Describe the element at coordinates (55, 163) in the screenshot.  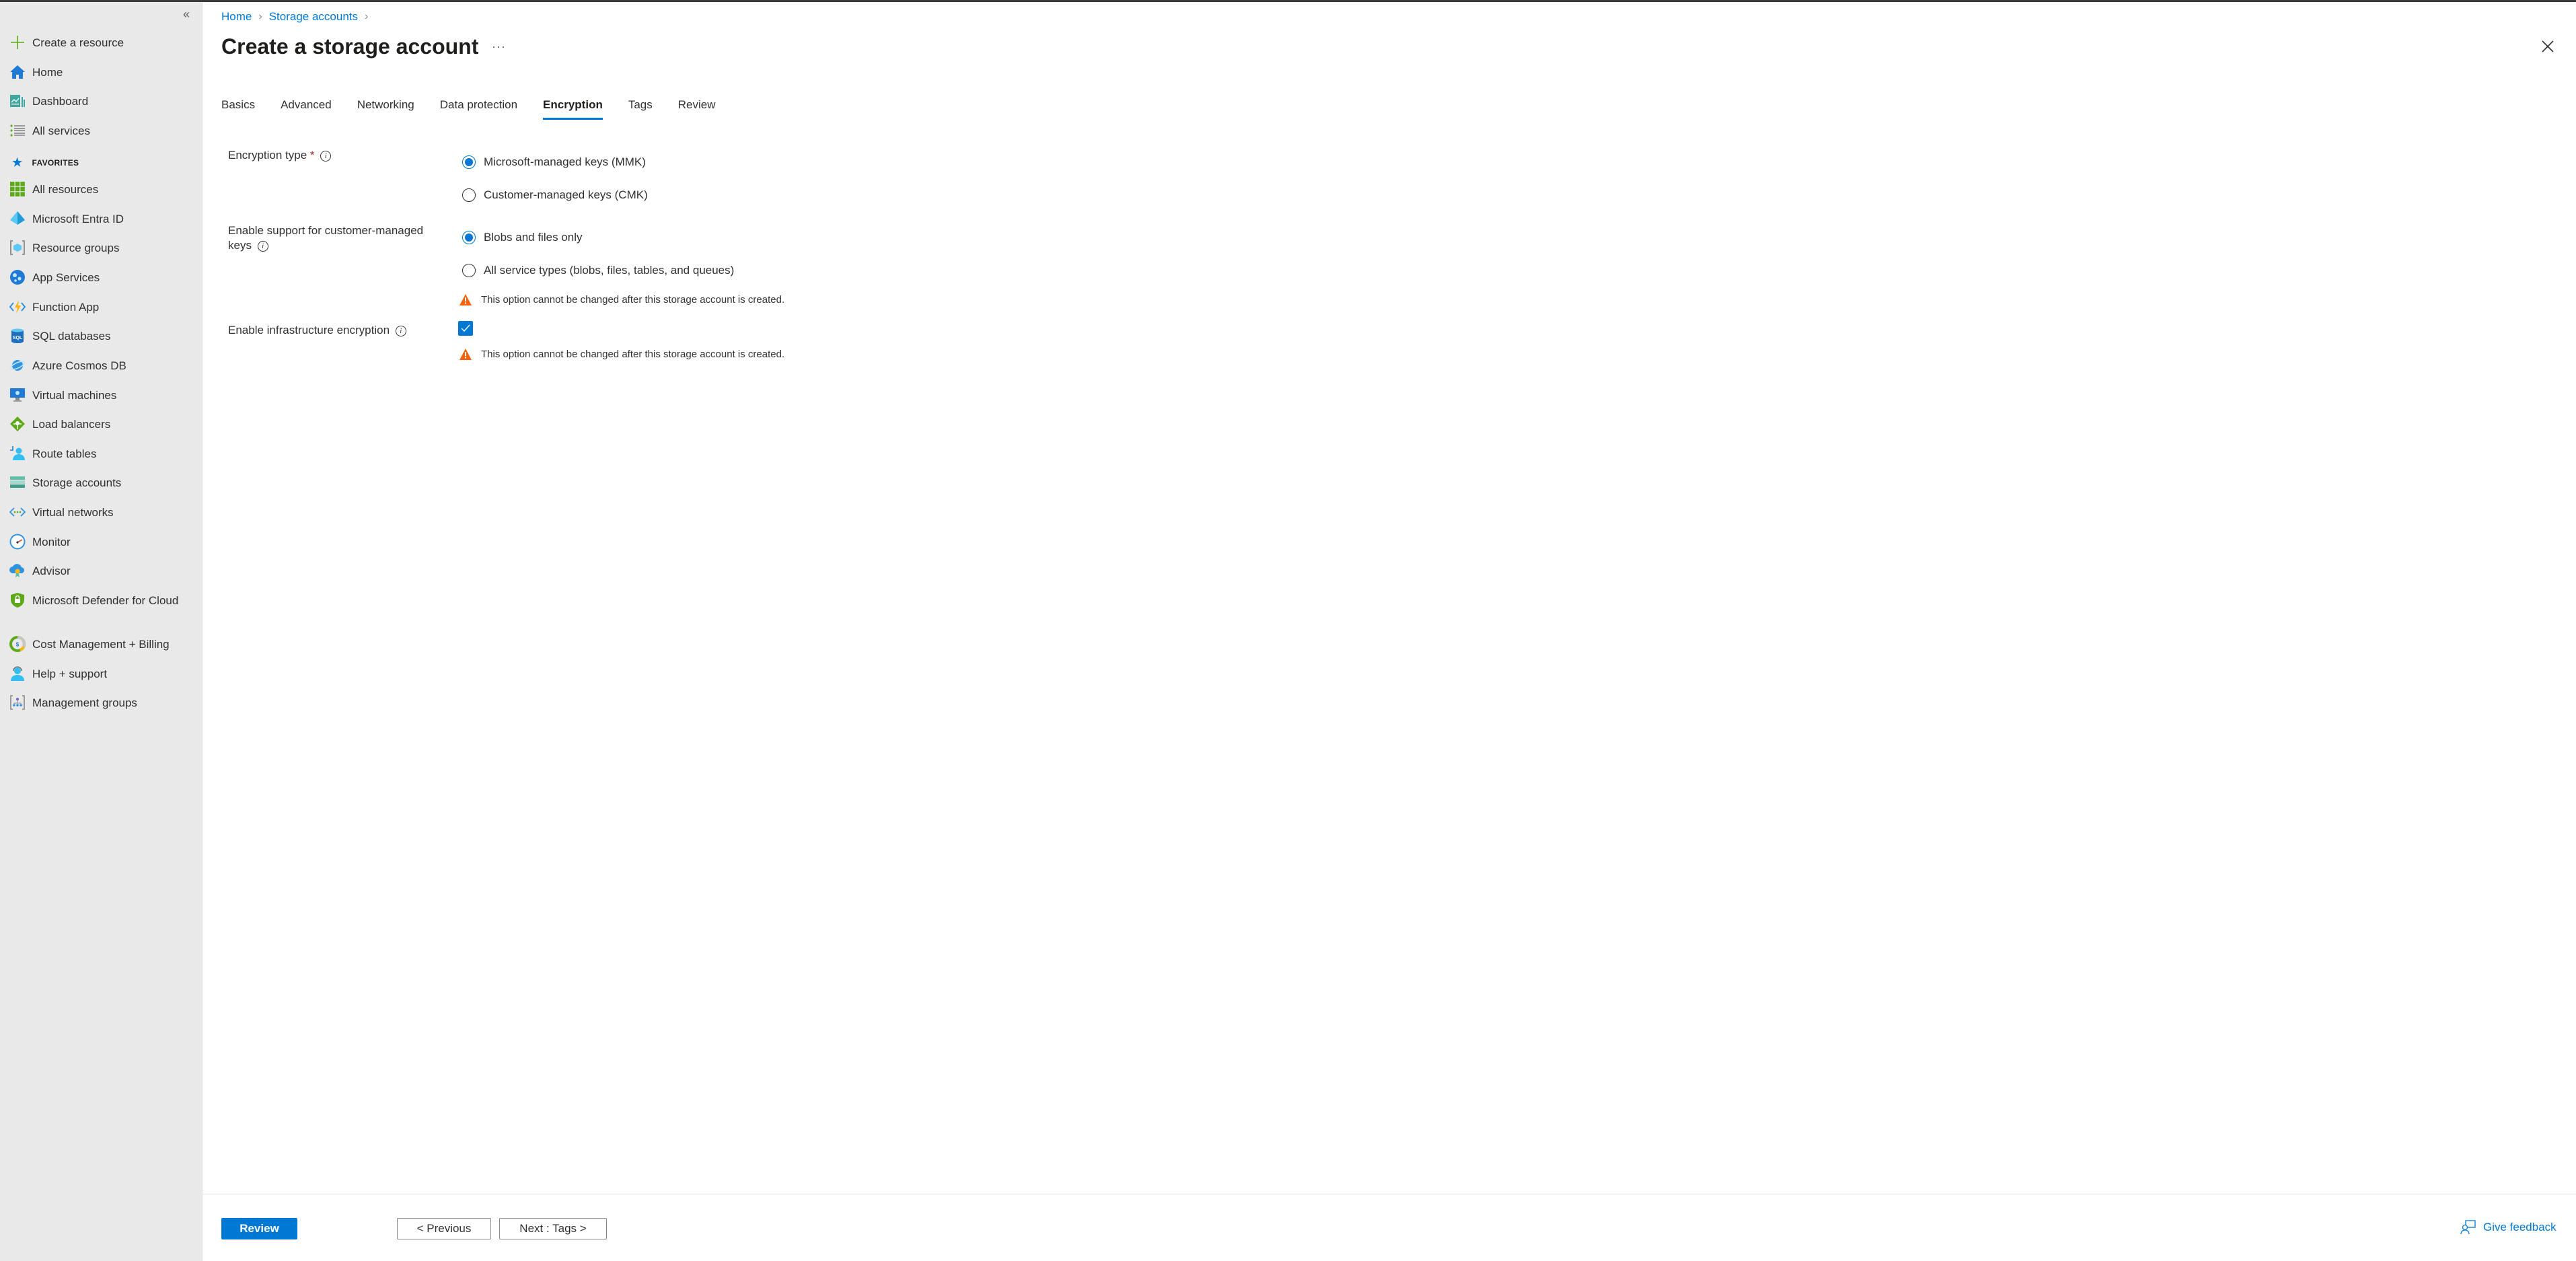
I see `favorites-heading-label: FAVORITES` at that location.